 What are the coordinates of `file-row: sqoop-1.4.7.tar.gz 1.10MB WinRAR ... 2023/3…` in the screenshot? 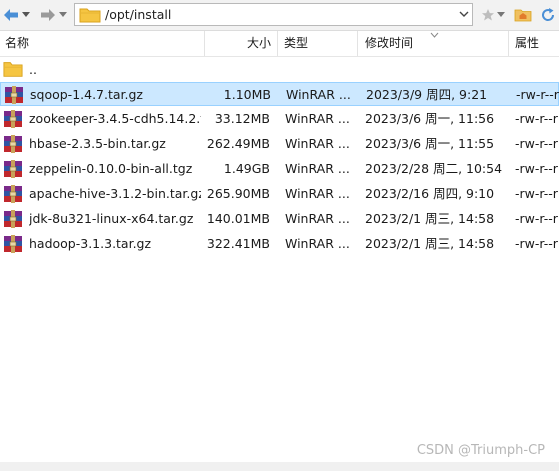 It's located at (279, 94).